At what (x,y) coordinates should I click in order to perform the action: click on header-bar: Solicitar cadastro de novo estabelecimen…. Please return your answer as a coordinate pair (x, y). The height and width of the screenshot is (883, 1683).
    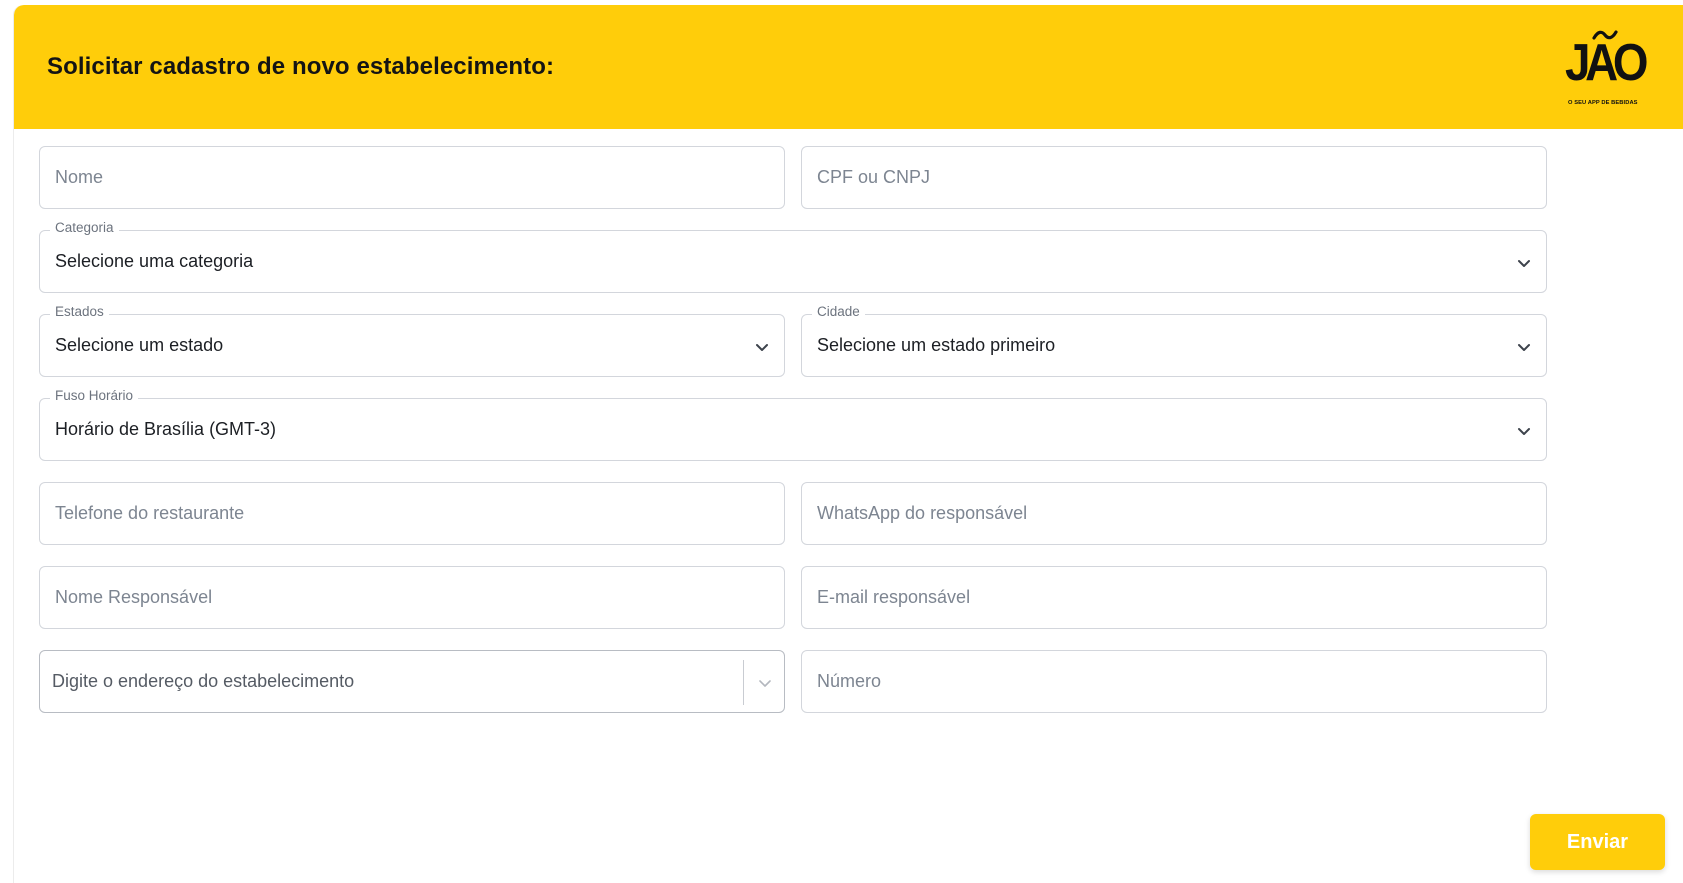
    Looking at the image, I should click on (848, 67).